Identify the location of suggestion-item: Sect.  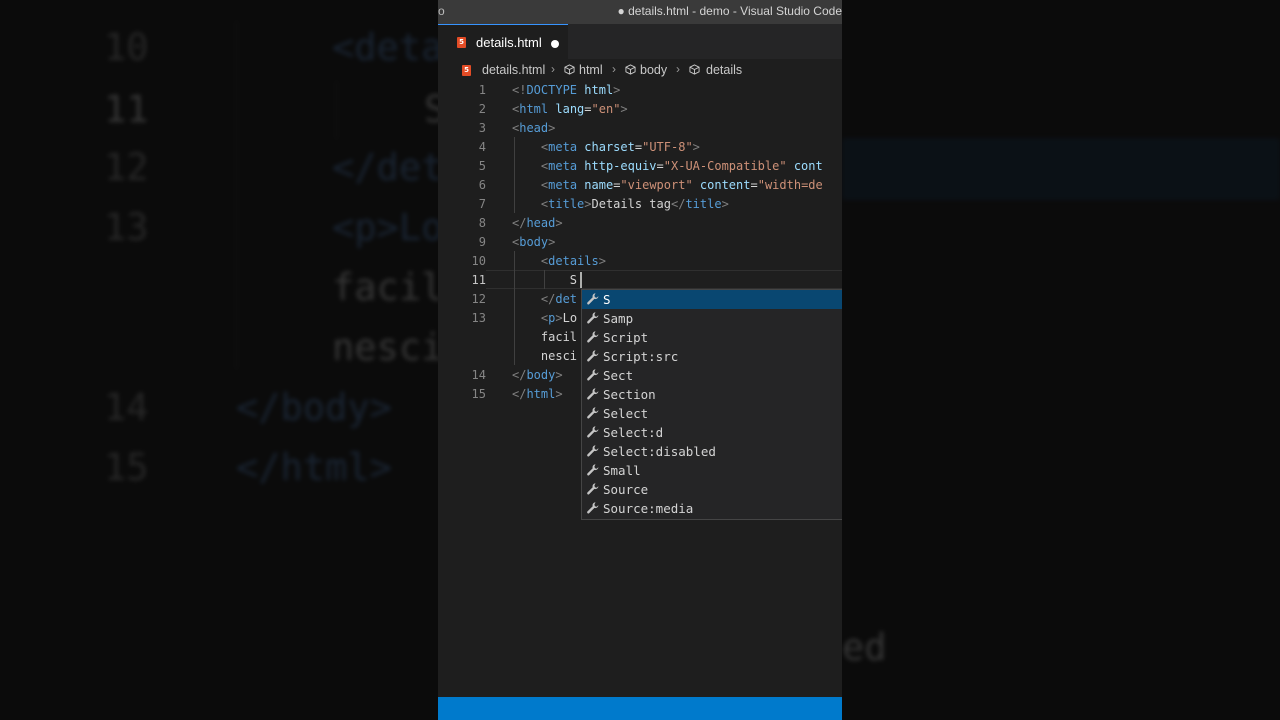
(712, 375).